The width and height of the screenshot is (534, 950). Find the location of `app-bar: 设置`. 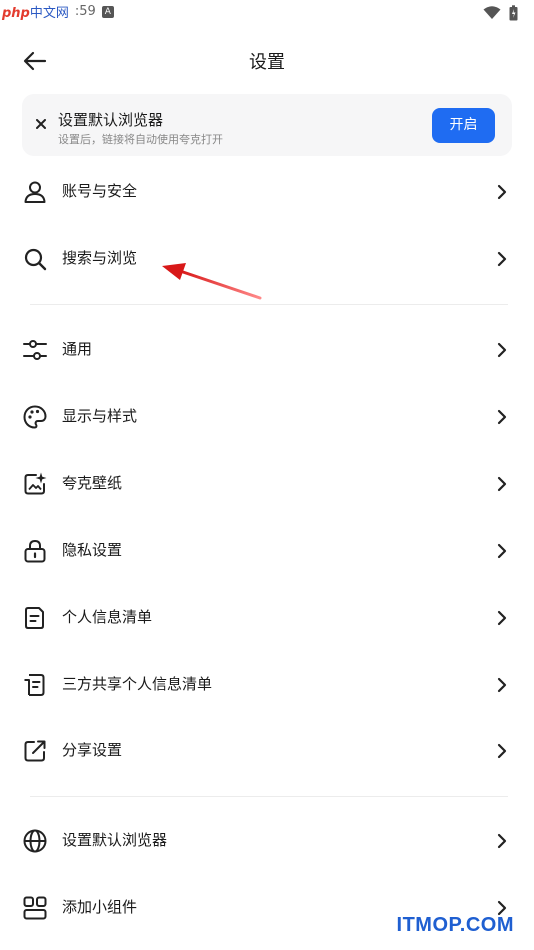

app-bar: 设置 is located at coordinates (267, 59).